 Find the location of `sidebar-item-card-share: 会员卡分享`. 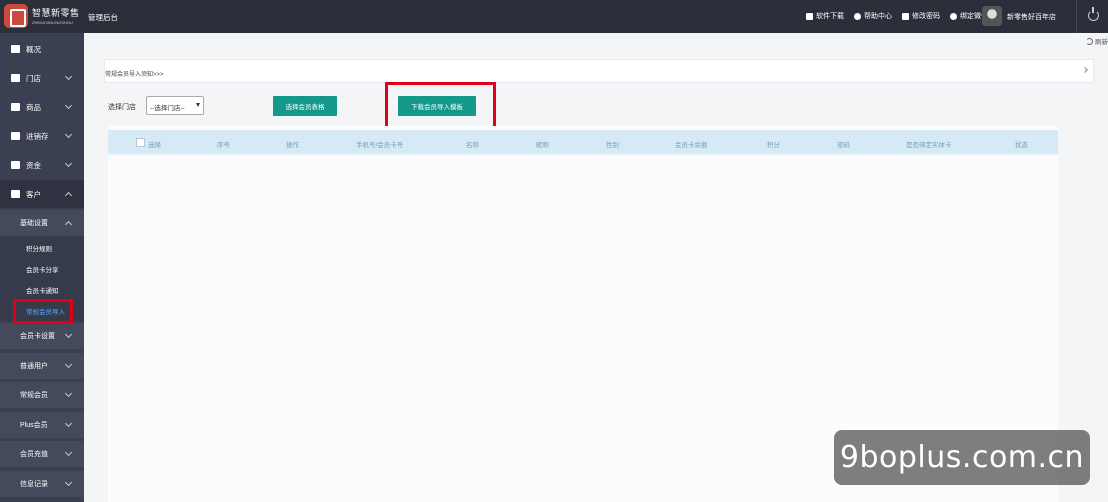

sidebar-item-card-share: 会员卡分享 is located at coordinates (42, 268).